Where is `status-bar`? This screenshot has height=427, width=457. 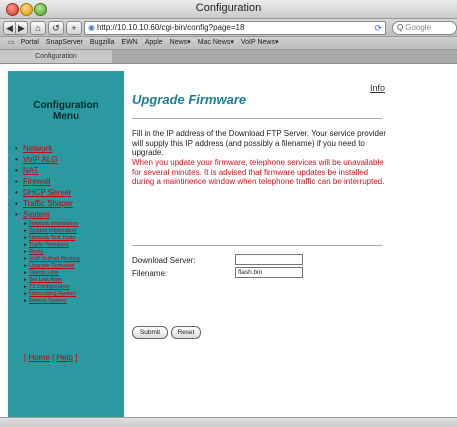 status-bar is located at coordinates (228, 422).